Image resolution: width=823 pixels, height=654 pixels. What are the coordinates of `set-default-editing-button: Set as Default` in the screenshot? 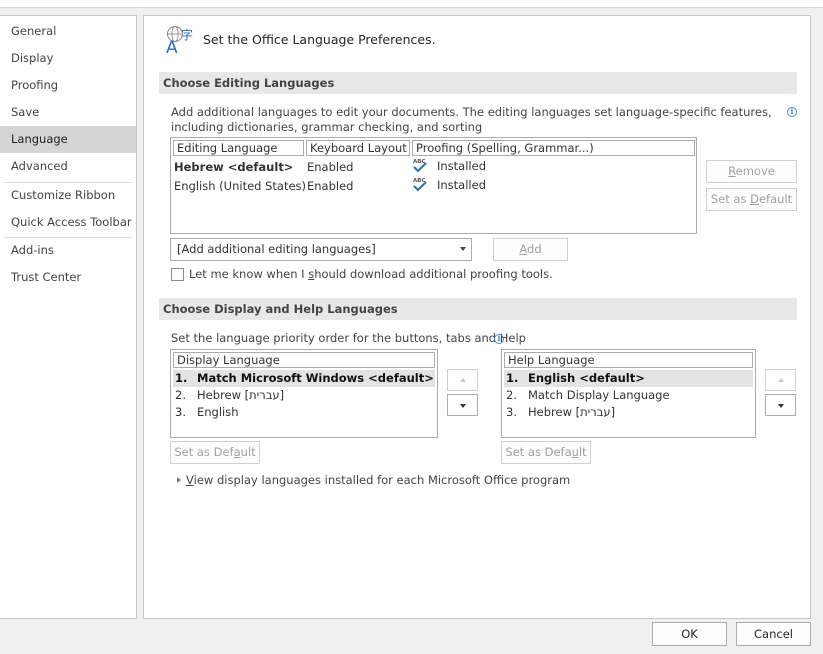 It's located at (751, 199).